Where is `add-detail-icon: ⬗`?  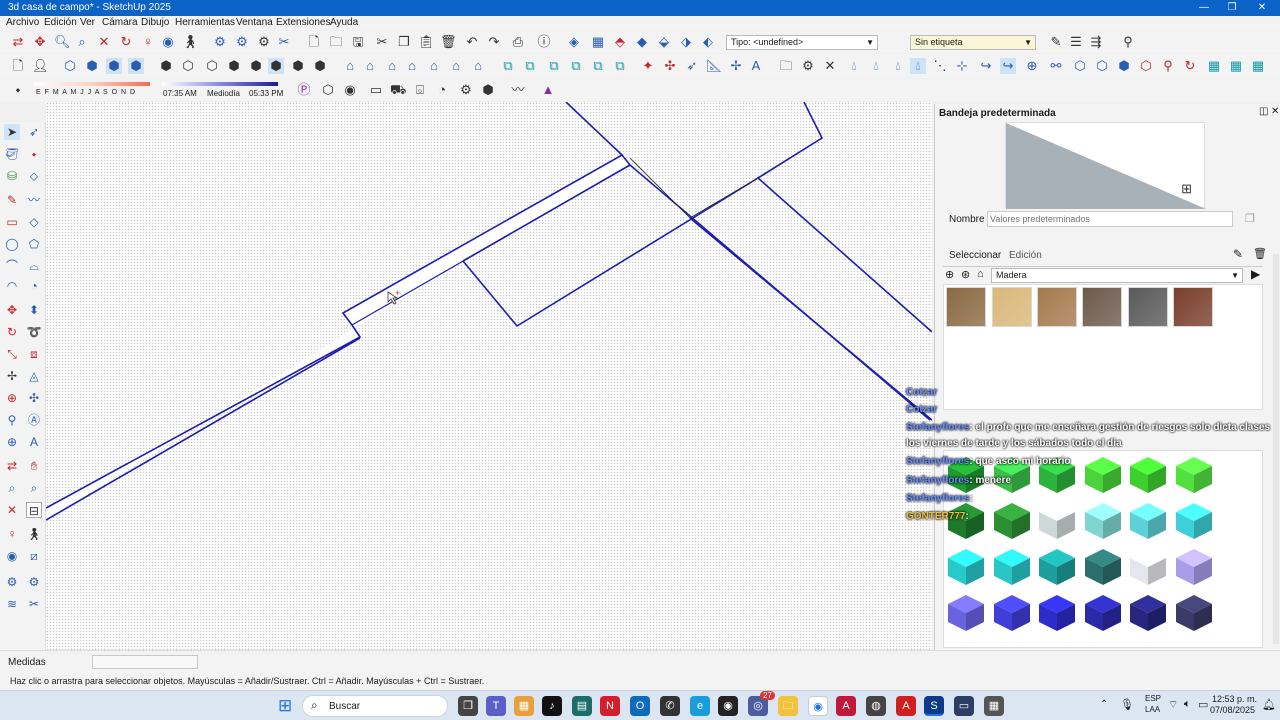
add-detail-icon: ⬗ is located at coordinates (686, 42).